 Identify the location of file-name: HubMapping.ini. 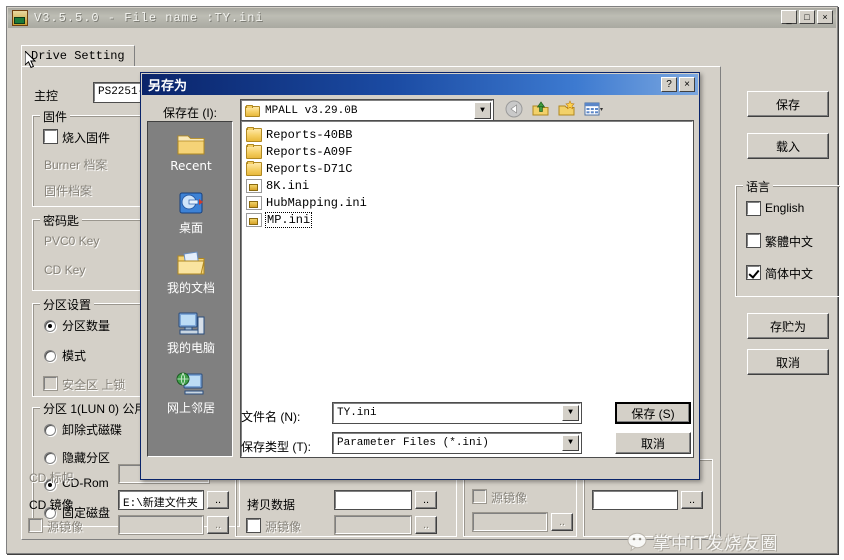
(316, 202).